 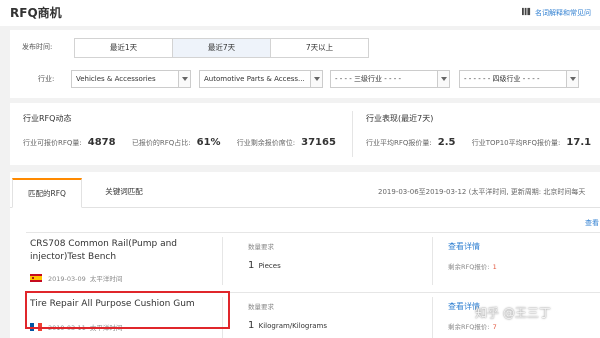 What do you see at coordinates (513, 313) in the screenshot?
I see `watermark: 知乎 @王三丁` at bounding box center [513, 313].